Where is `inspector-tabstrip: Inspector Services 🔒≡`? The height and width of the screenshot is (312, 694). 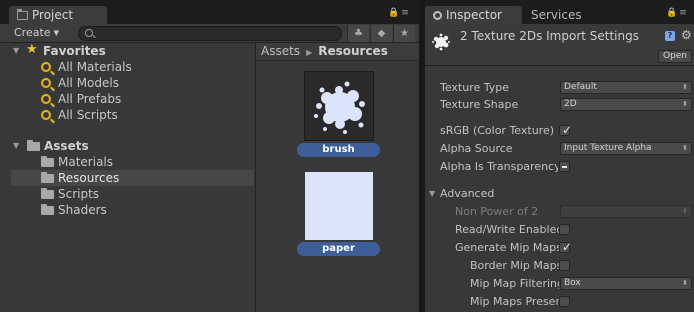
inspector-tabstrip: Inspector Services 🔒≡ is located at coordinates (559, 12).